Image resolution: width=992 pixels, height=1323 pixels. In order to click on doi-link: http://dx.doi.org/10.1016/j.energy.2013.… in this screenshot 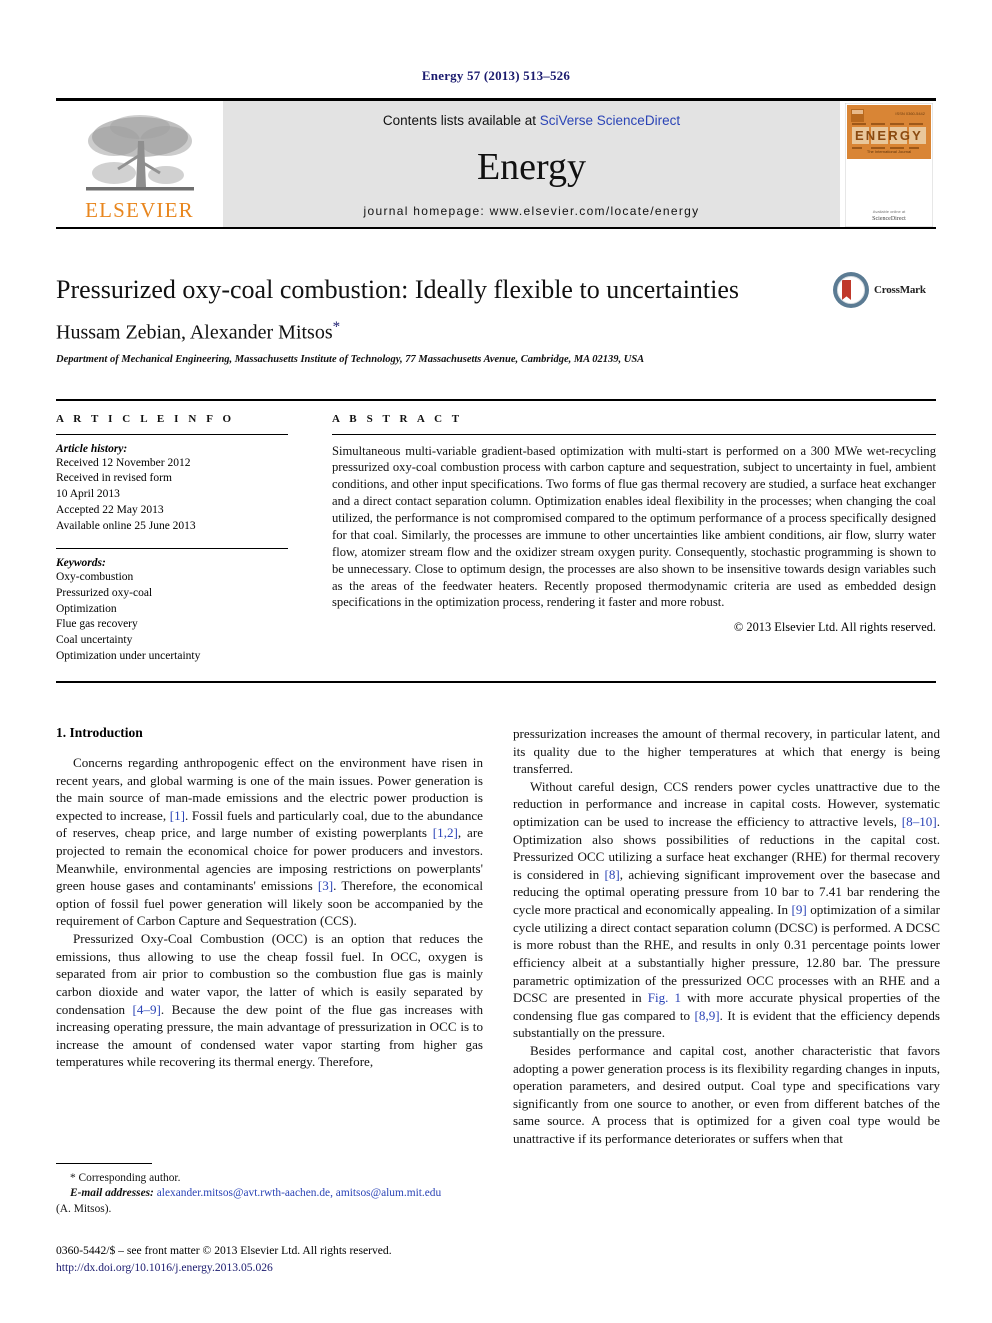, I will do `click(269, 1268)`.